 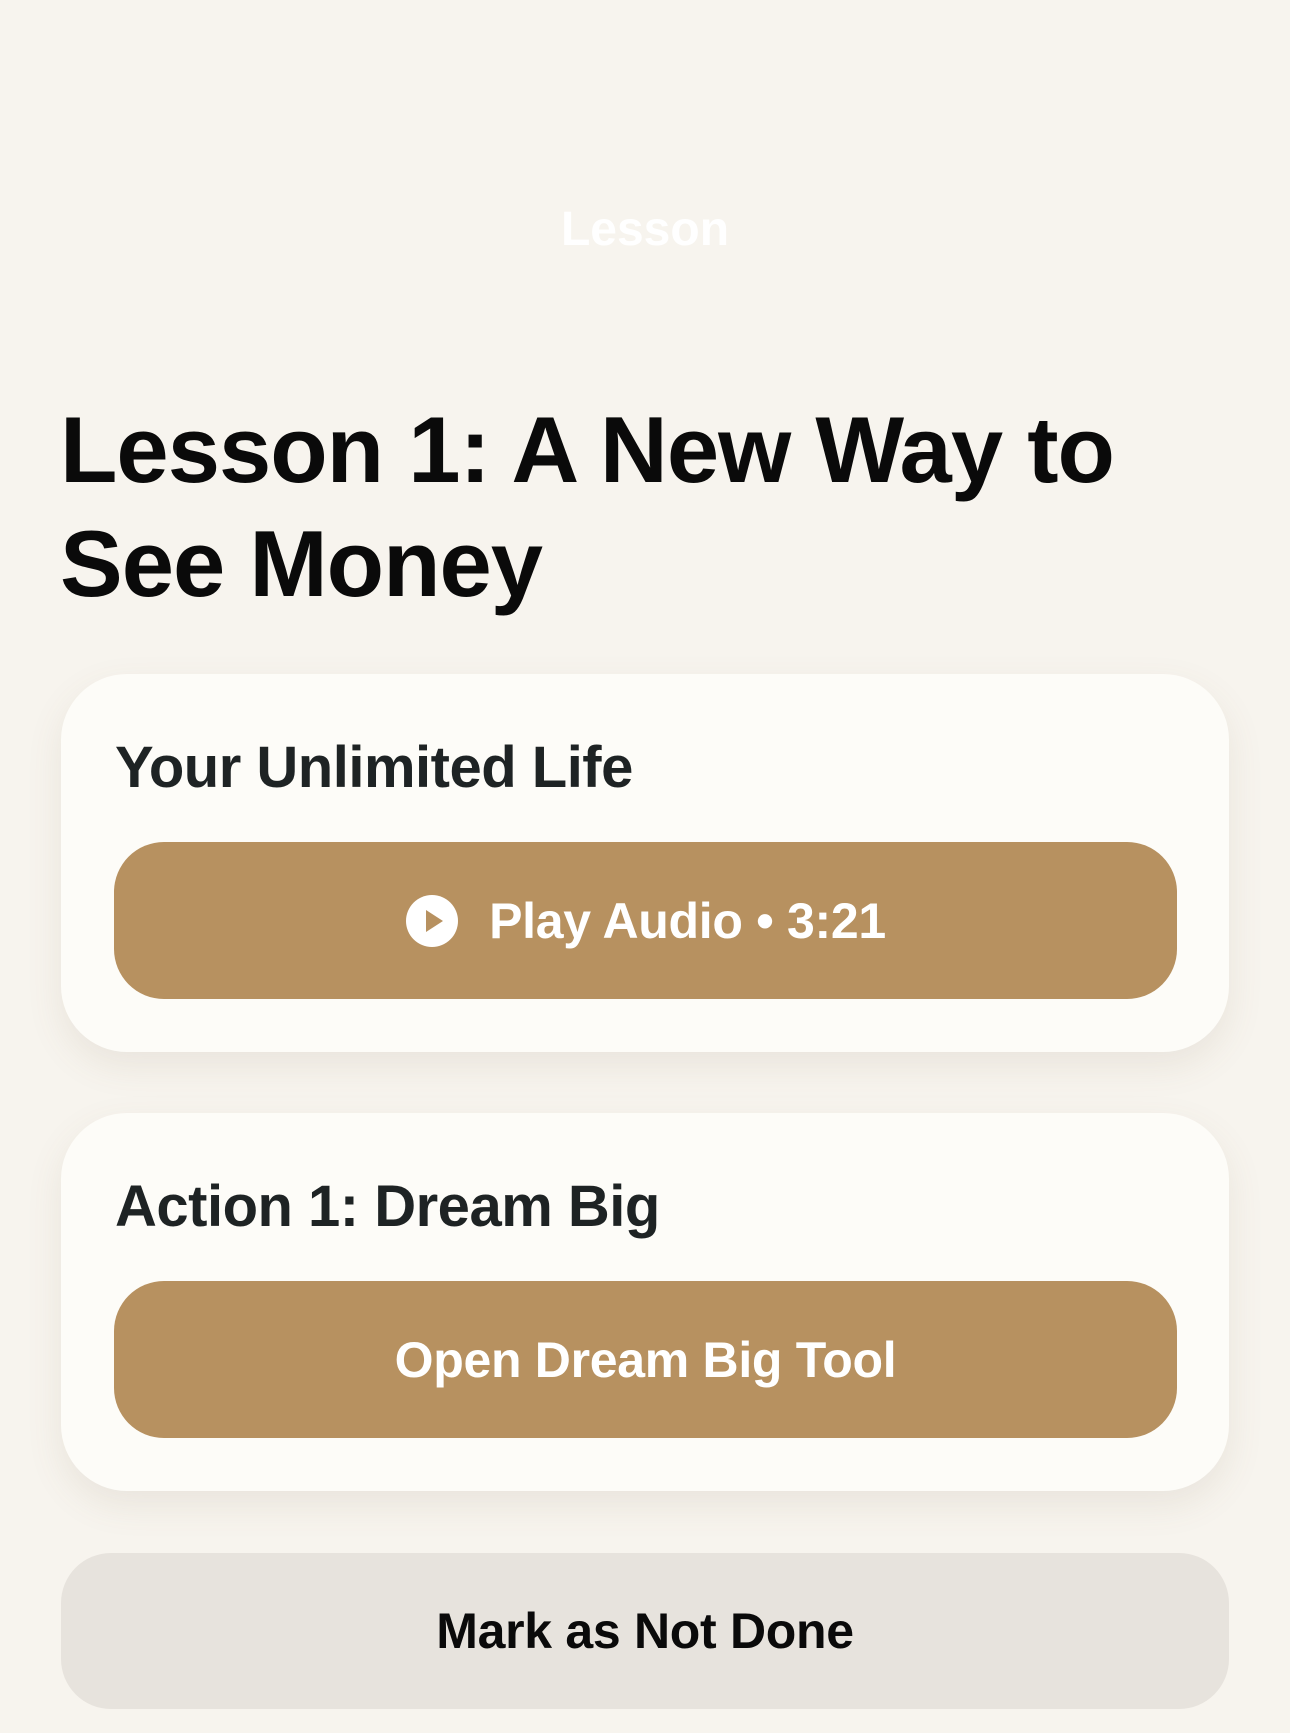 I want to click on mark-not-done-button: Mark as Not Done, so click(x=645, y=1631).